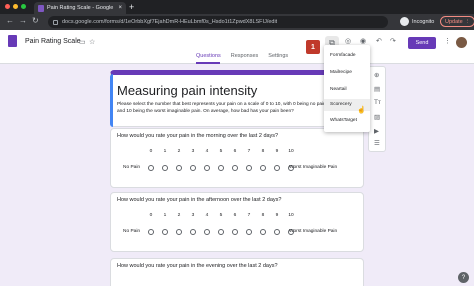 This screenshot has height=286, width=474. I want to click on menu-item-whatstarget: WhatsTarget, so click(343, 120).